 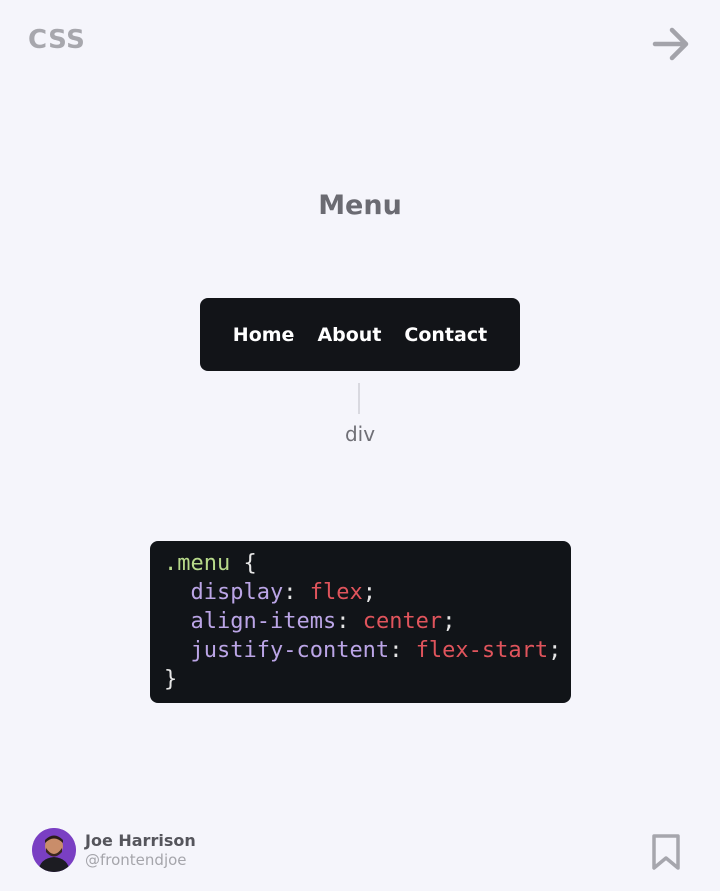 I want to click on avatar, so click(x=54, y=850).